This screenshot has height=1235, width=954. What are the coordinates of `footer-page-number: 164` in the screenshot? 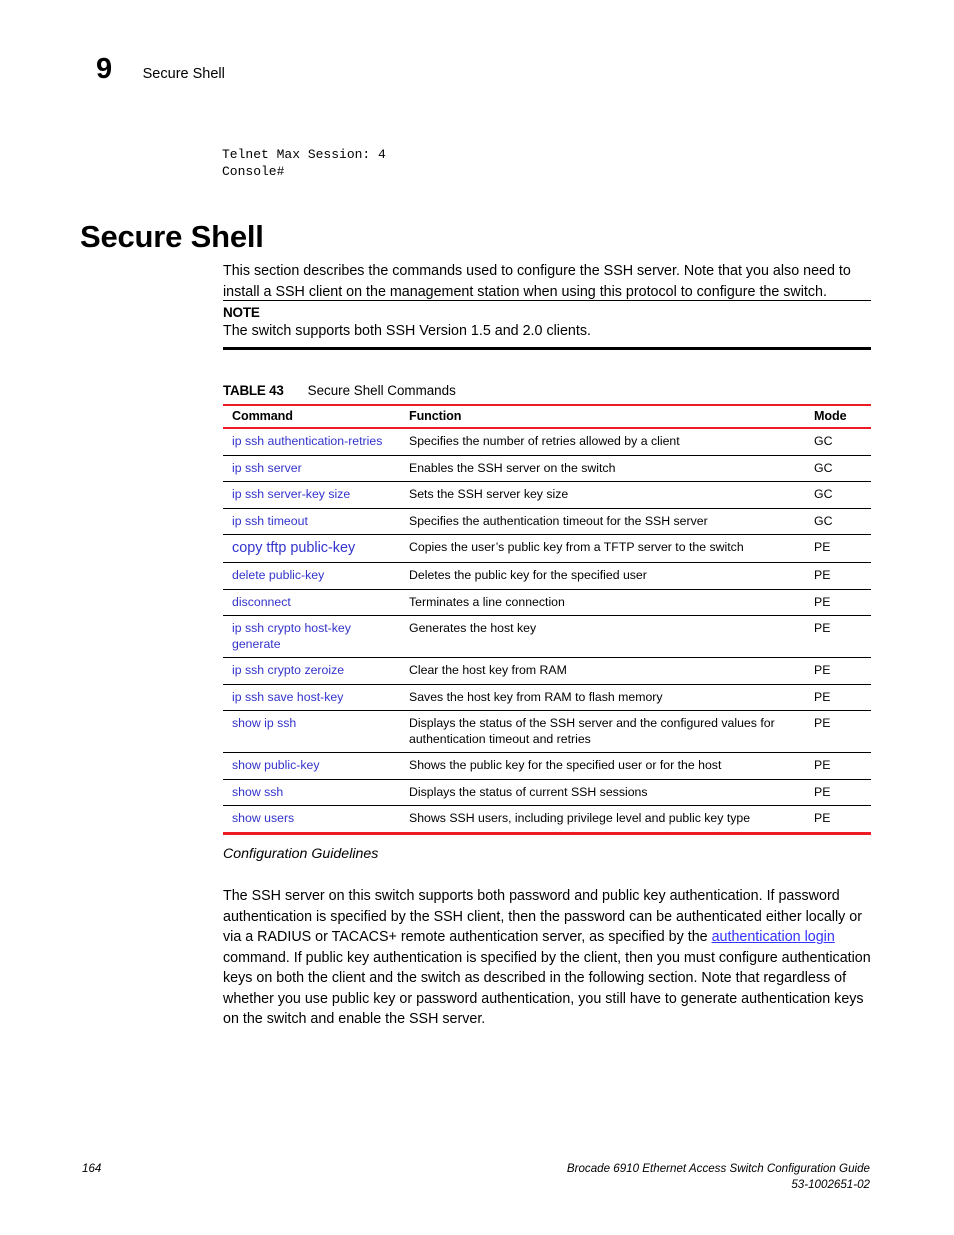 It's located at (92, 1168).